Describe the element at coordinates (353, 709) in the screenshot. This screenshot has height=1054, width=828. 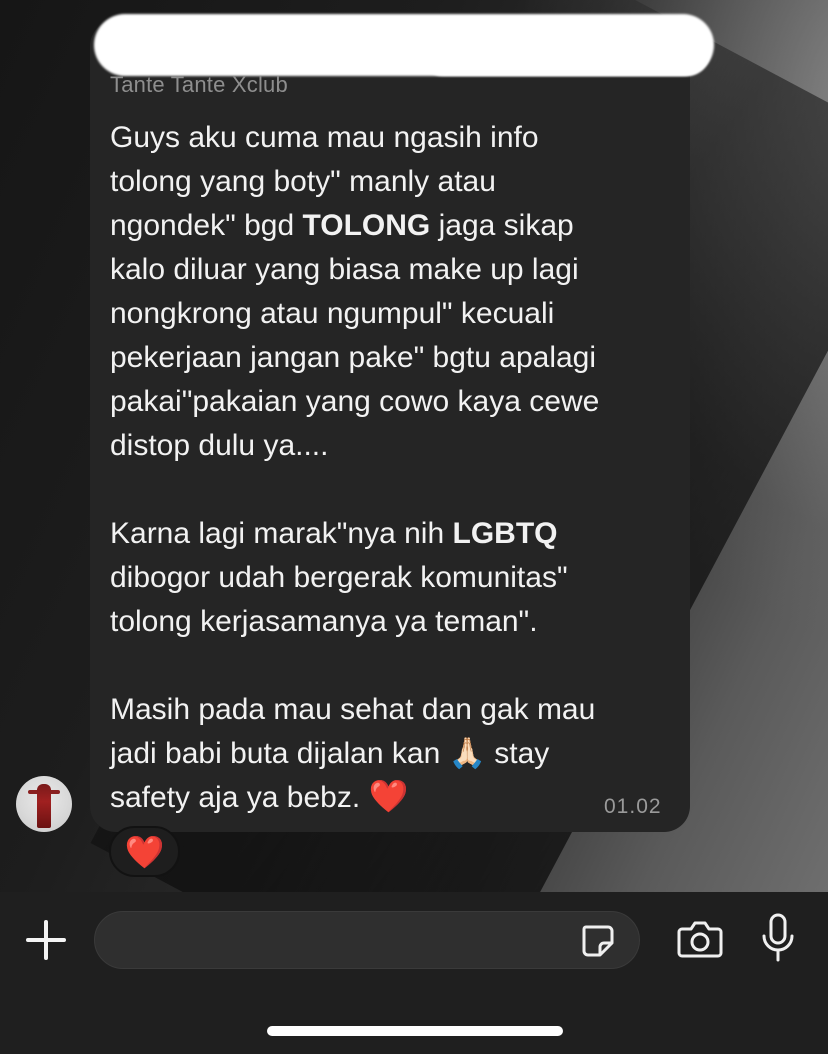
I see `message-line: Masih pada mau sehat dan gak mau` at that location.